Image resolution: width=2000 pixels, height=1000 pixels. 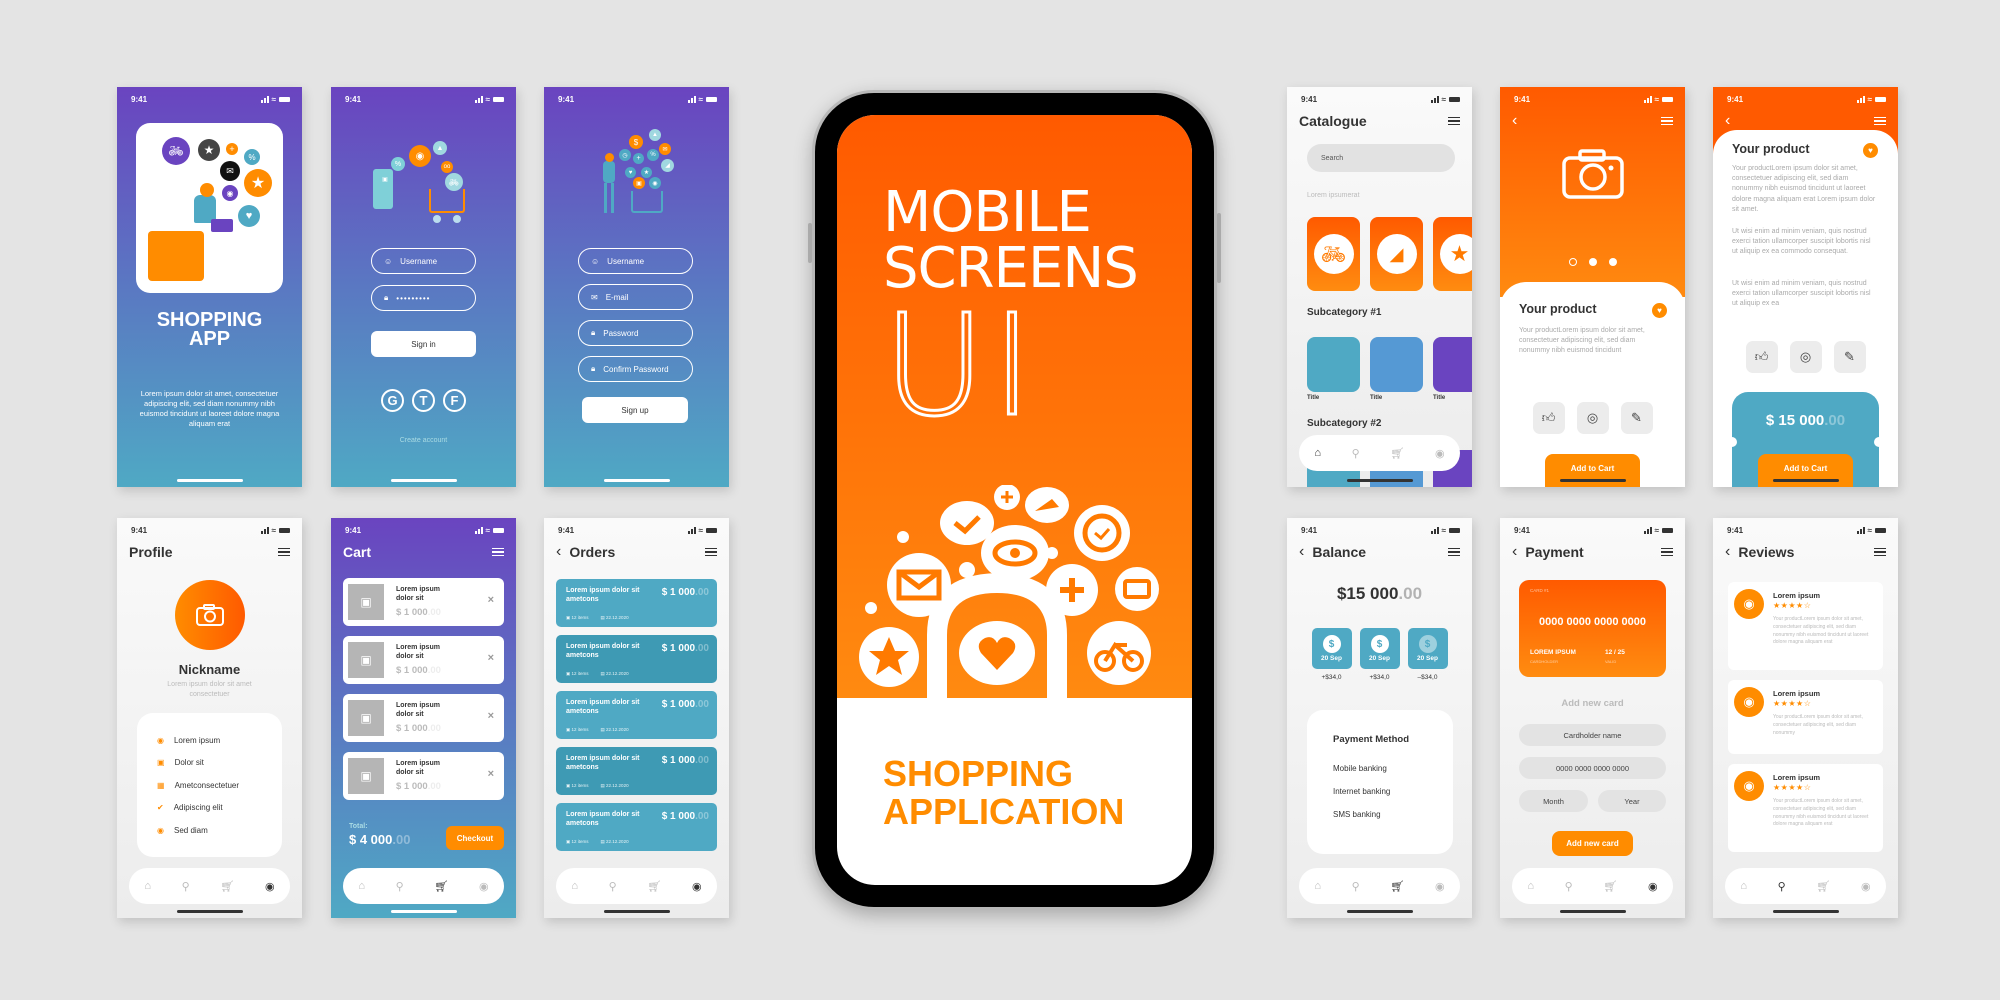 What do you see at coordinates (423, 261) in the screenshot?
I see `username-input: ☺ Username` at bounding box center [423, 261].